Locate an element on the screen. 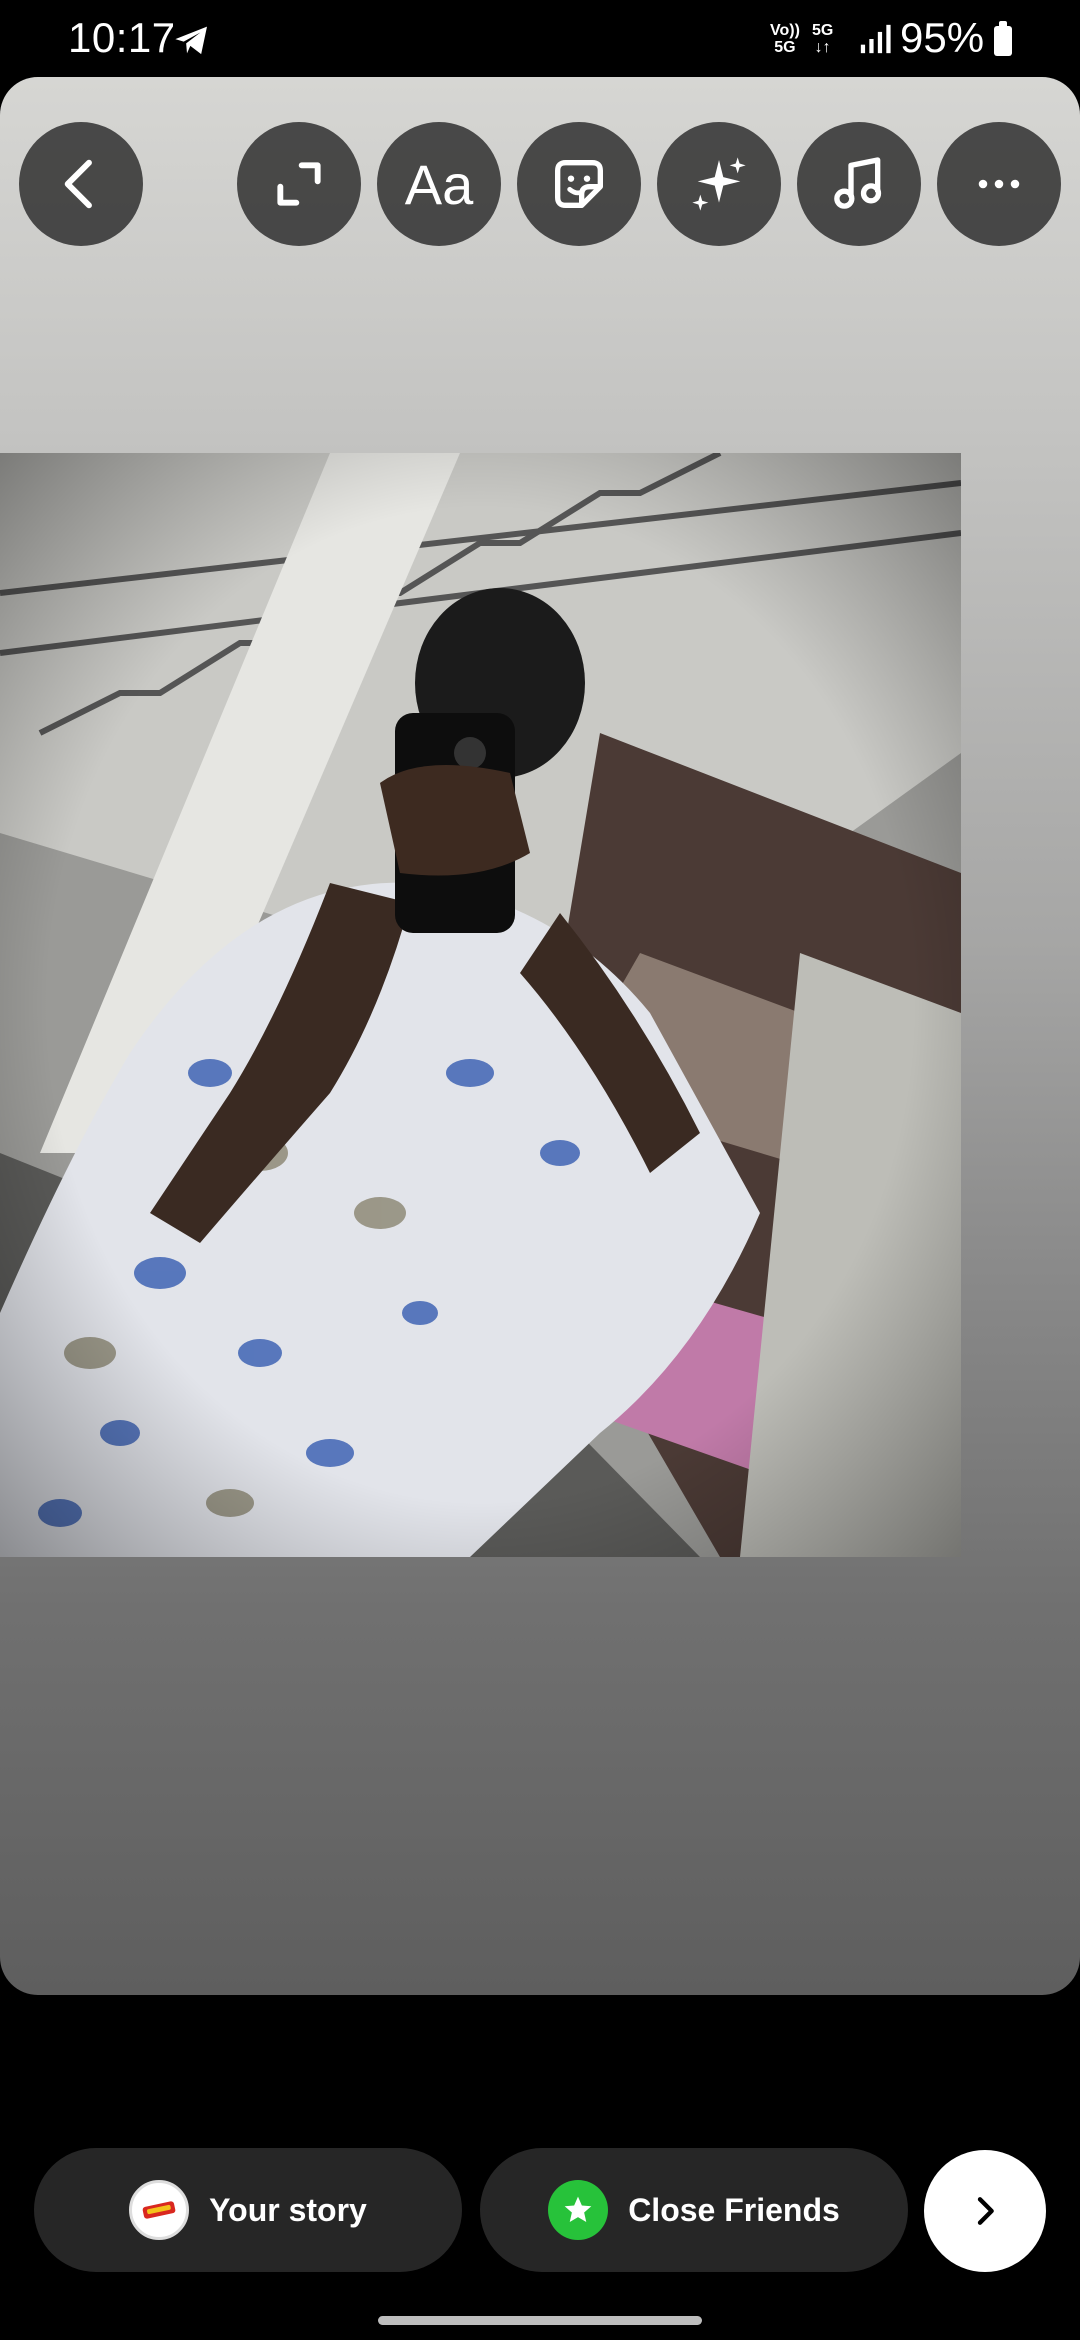 This screenshot has height=2340, width=1080. volte-indicator: Vo)) 5G is located at coordinates (785, 39).